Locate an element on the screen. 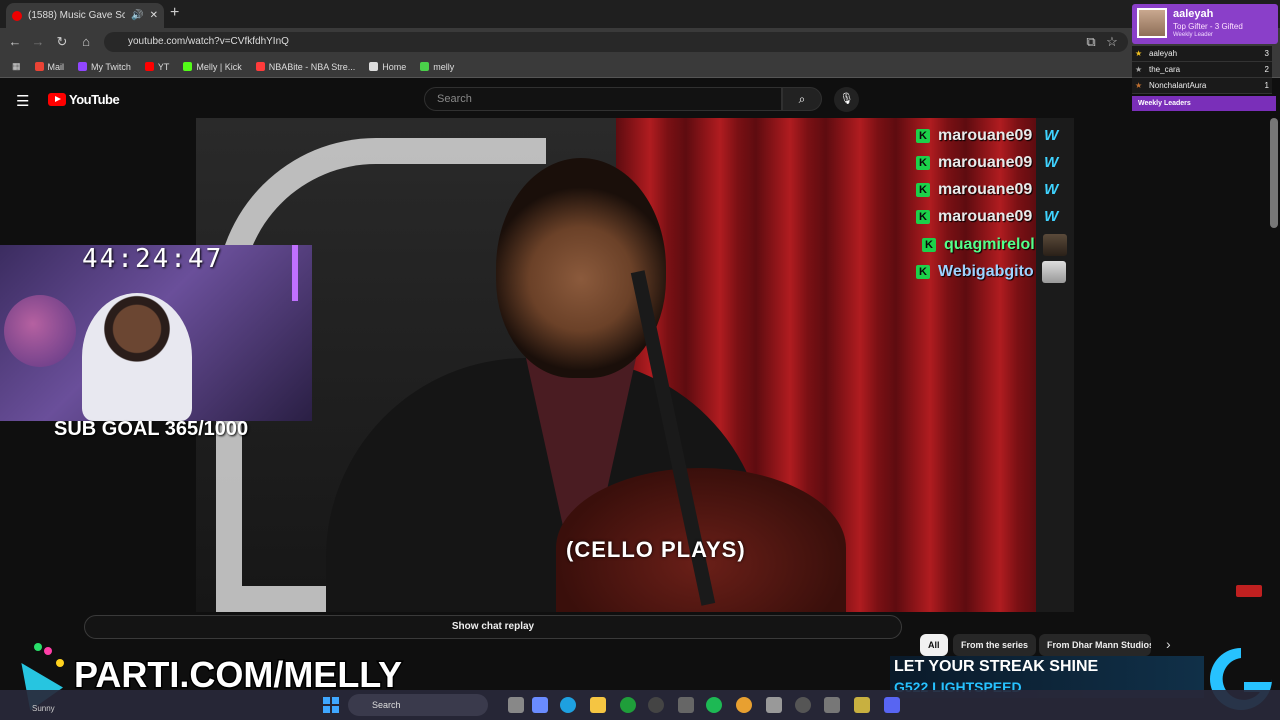 The height and width of the screenshot is (720, 1280). led-light is located at coordinates (295, 273).